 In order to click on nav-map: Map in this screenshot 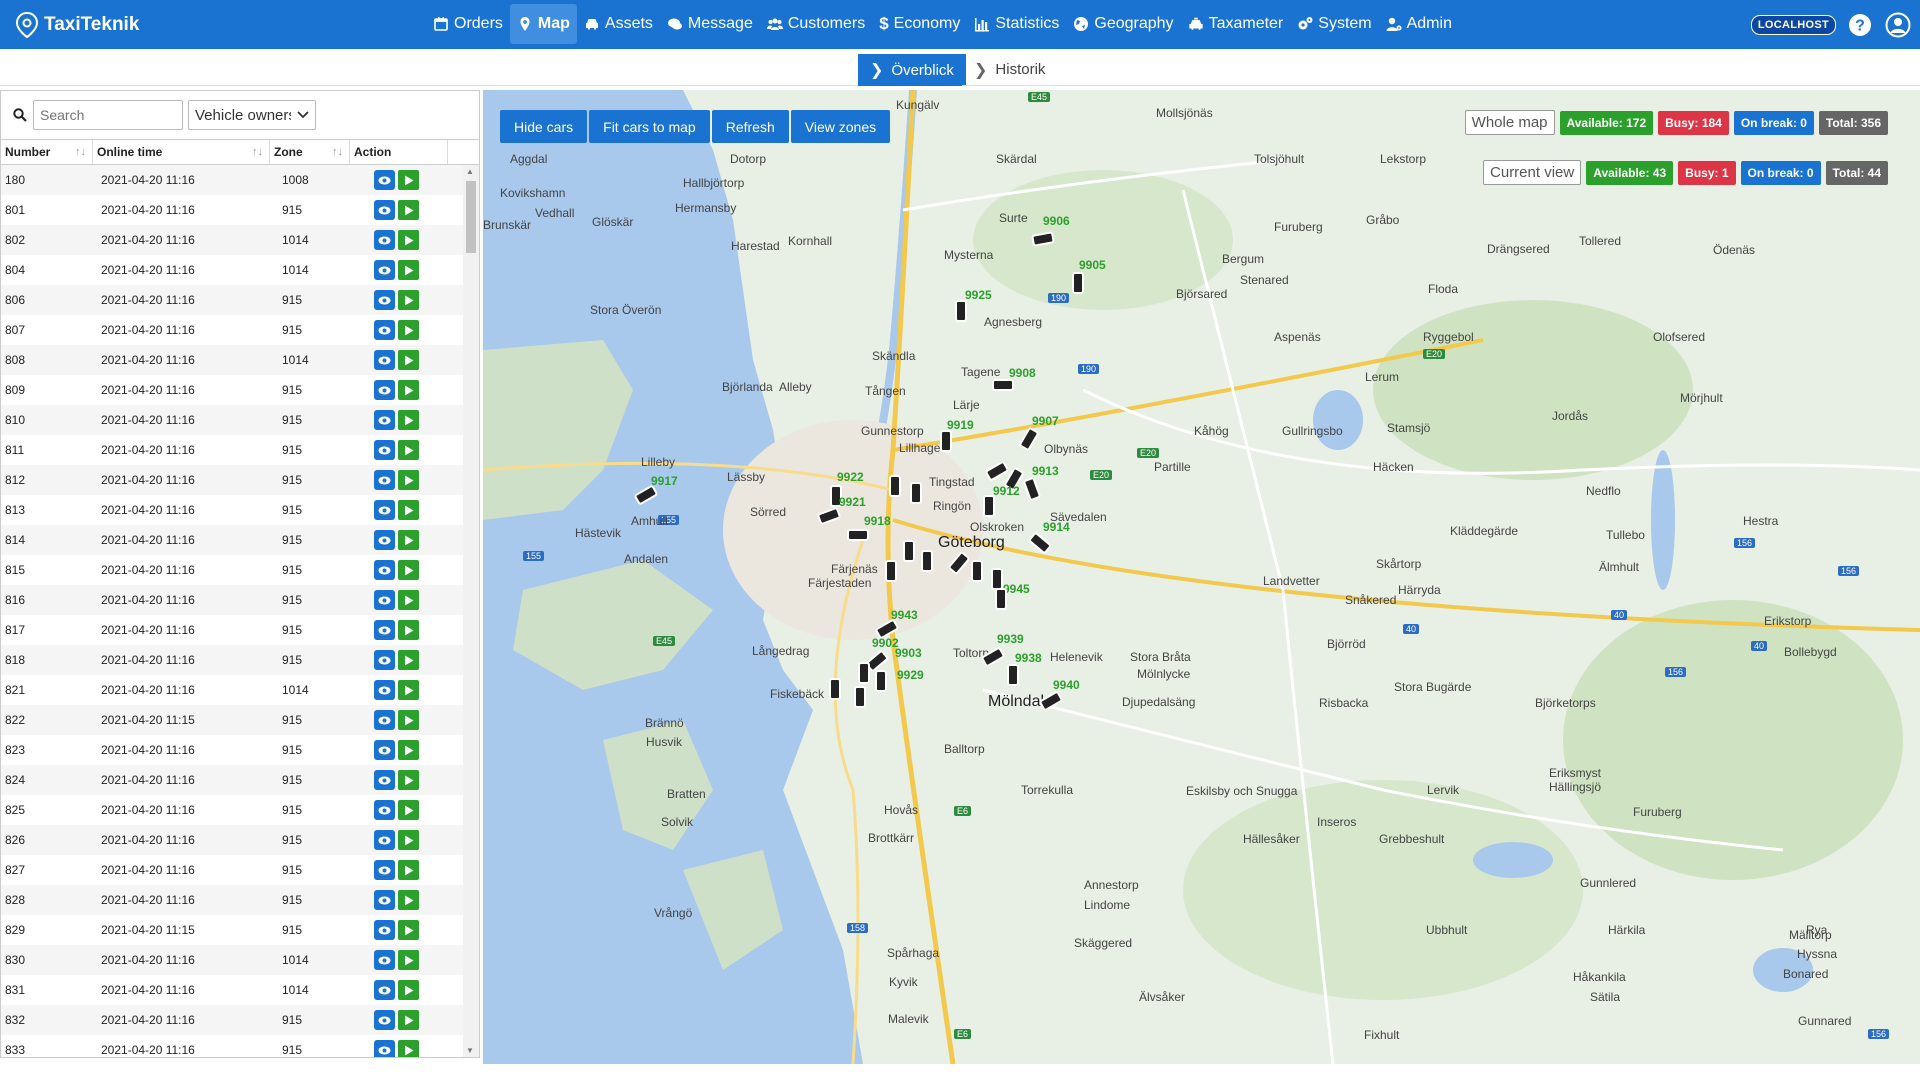, I will do `click(543, 24)`.